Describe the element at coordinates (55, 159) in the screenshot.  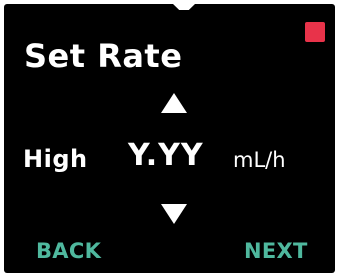
I see `rate-level-label: High` at that location.